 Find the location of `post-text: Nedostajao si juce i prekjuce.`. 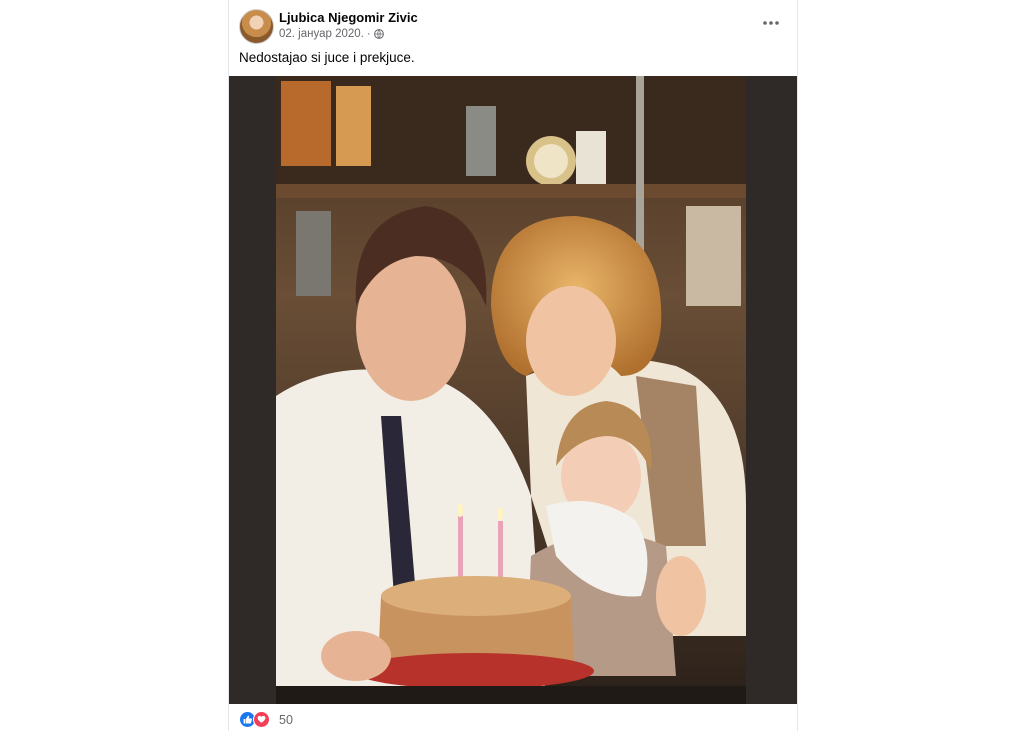

post-text: Nedostajao si juce i prekjuce. is located at coordinates (327, 57).